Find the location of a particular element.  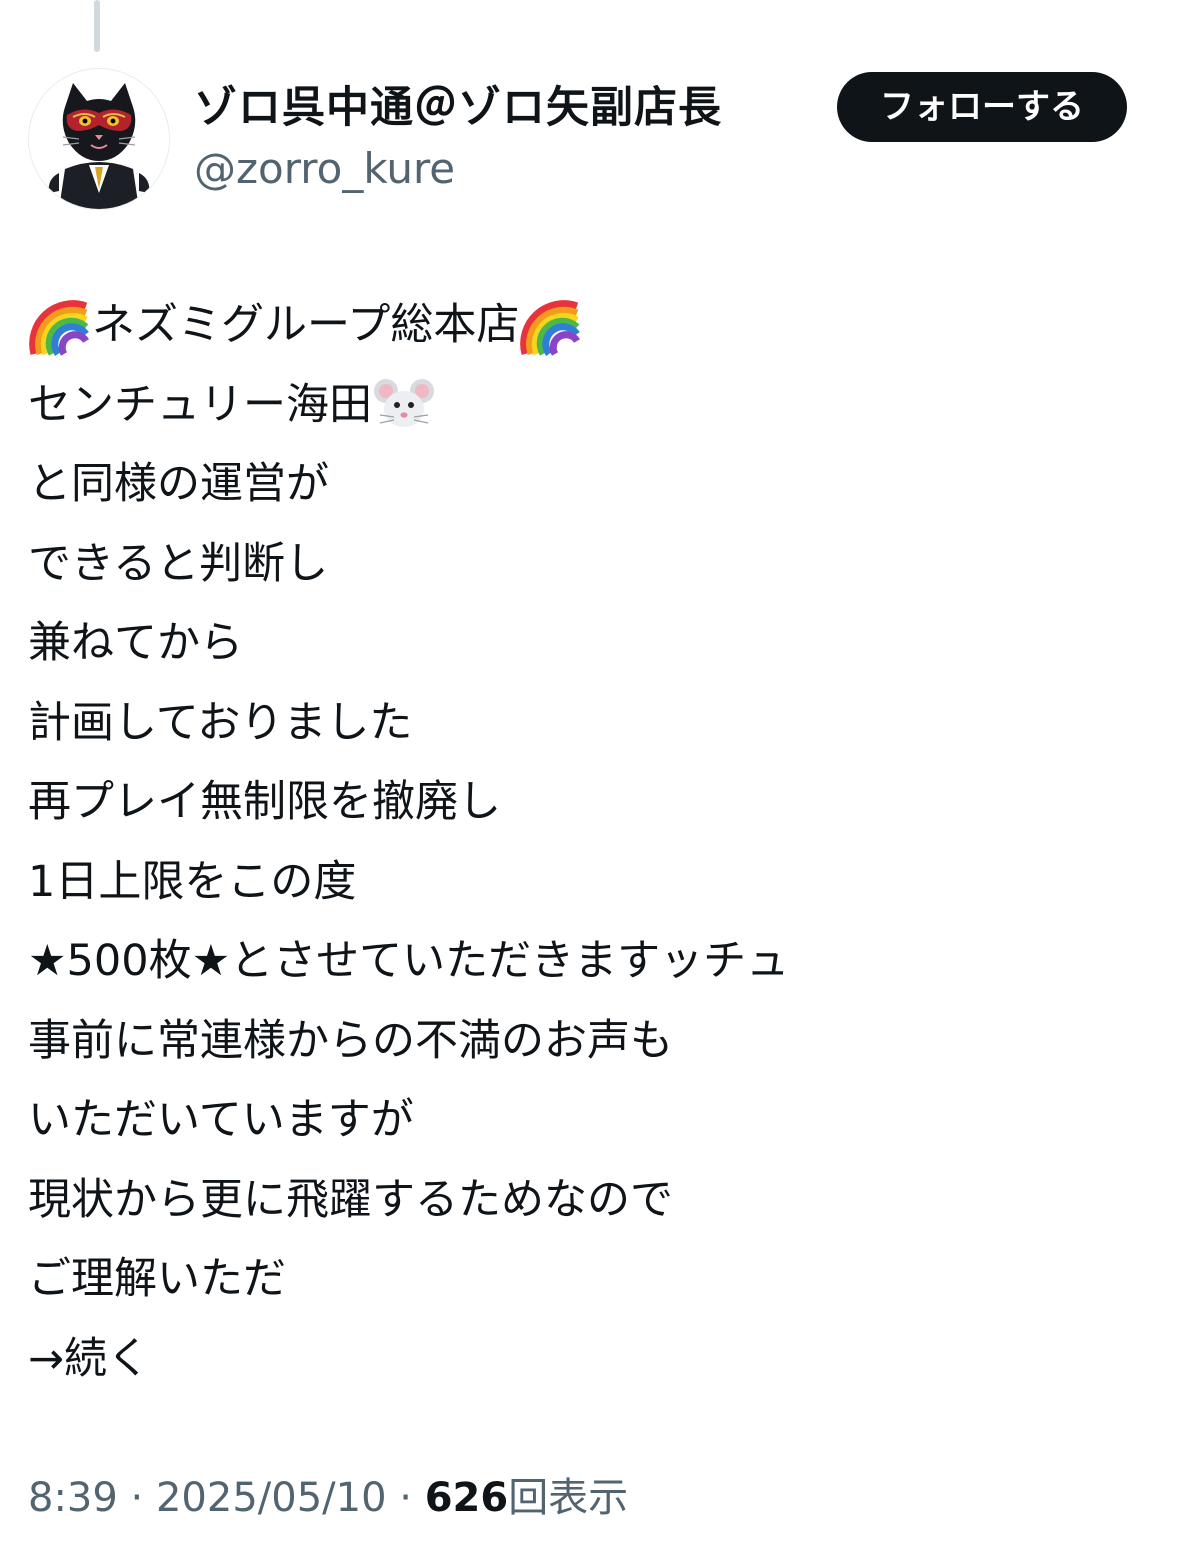

black-cat-in-suit-masked-avatar-icon is located at coordinates (99, 139).